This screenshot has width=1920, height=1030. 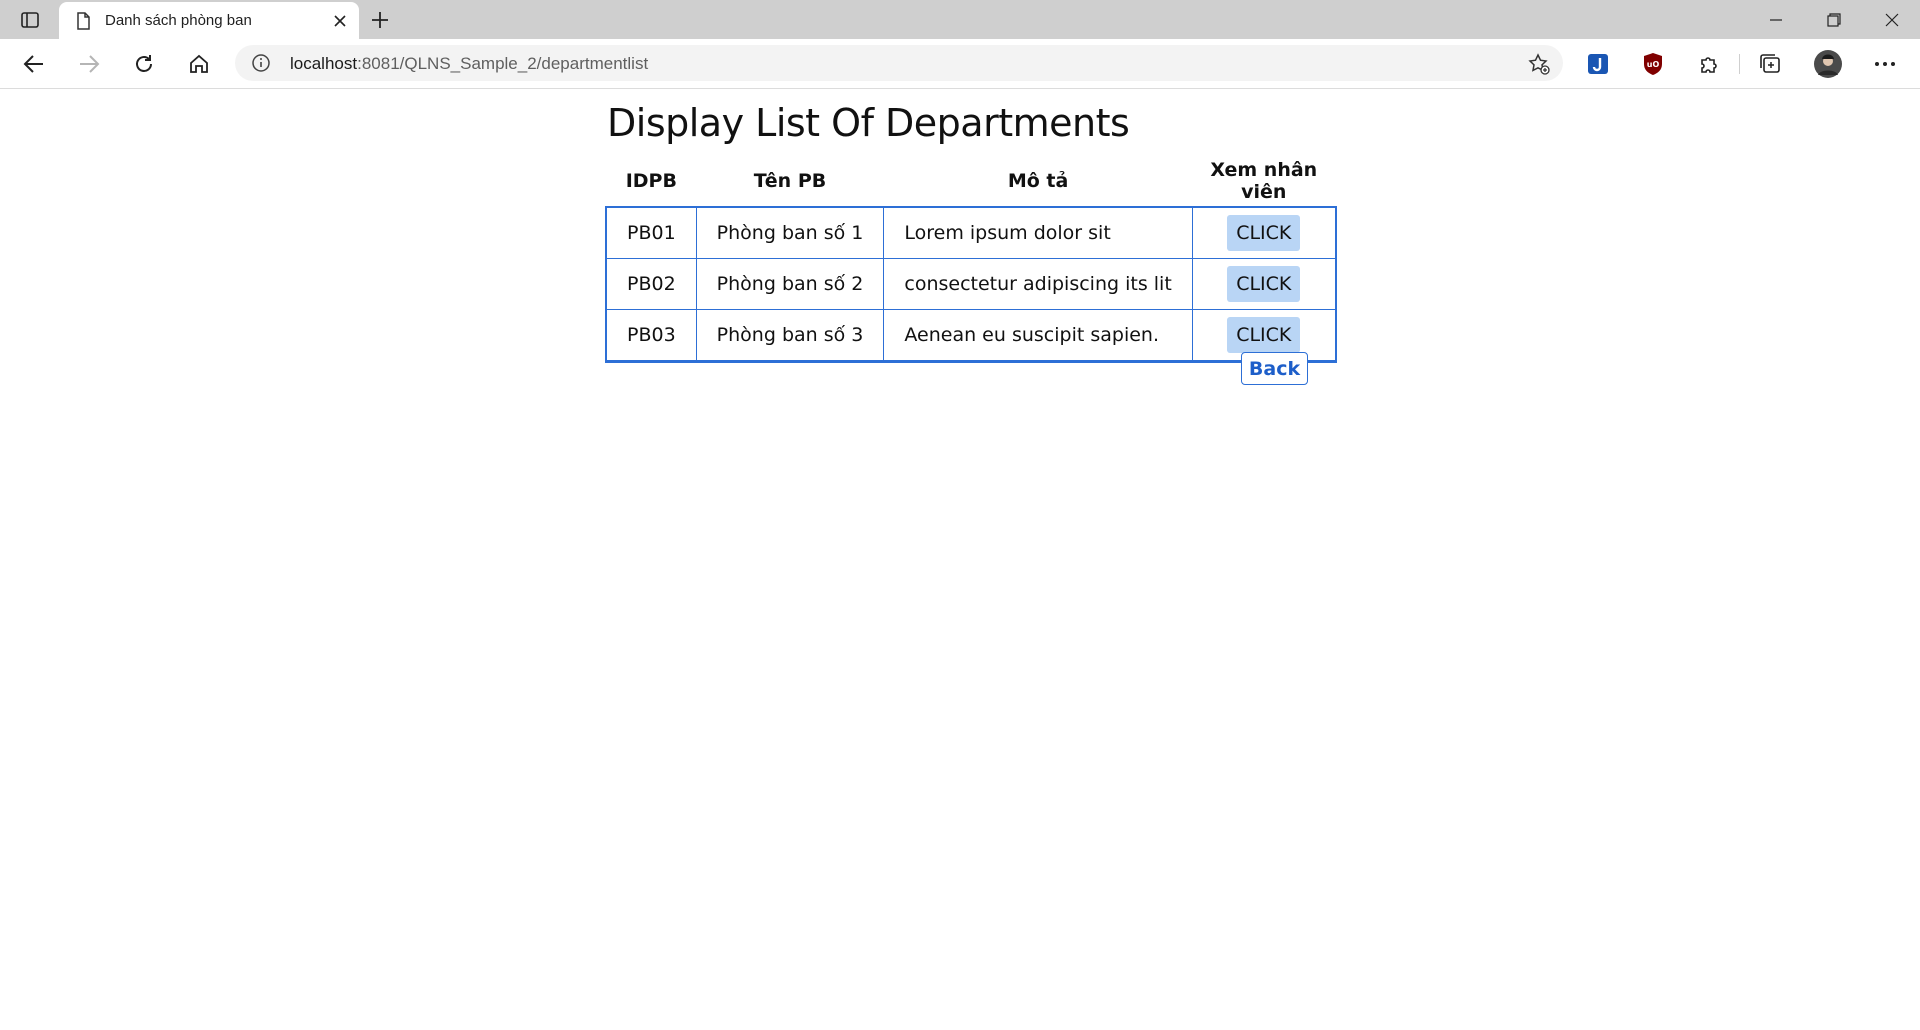 What do you see at coordinates (971, 181) in the screenshot?
I see `table-header-row: IDPB Tên PB Mô tả Xem nhân viên` at bounding box center [971, 181].